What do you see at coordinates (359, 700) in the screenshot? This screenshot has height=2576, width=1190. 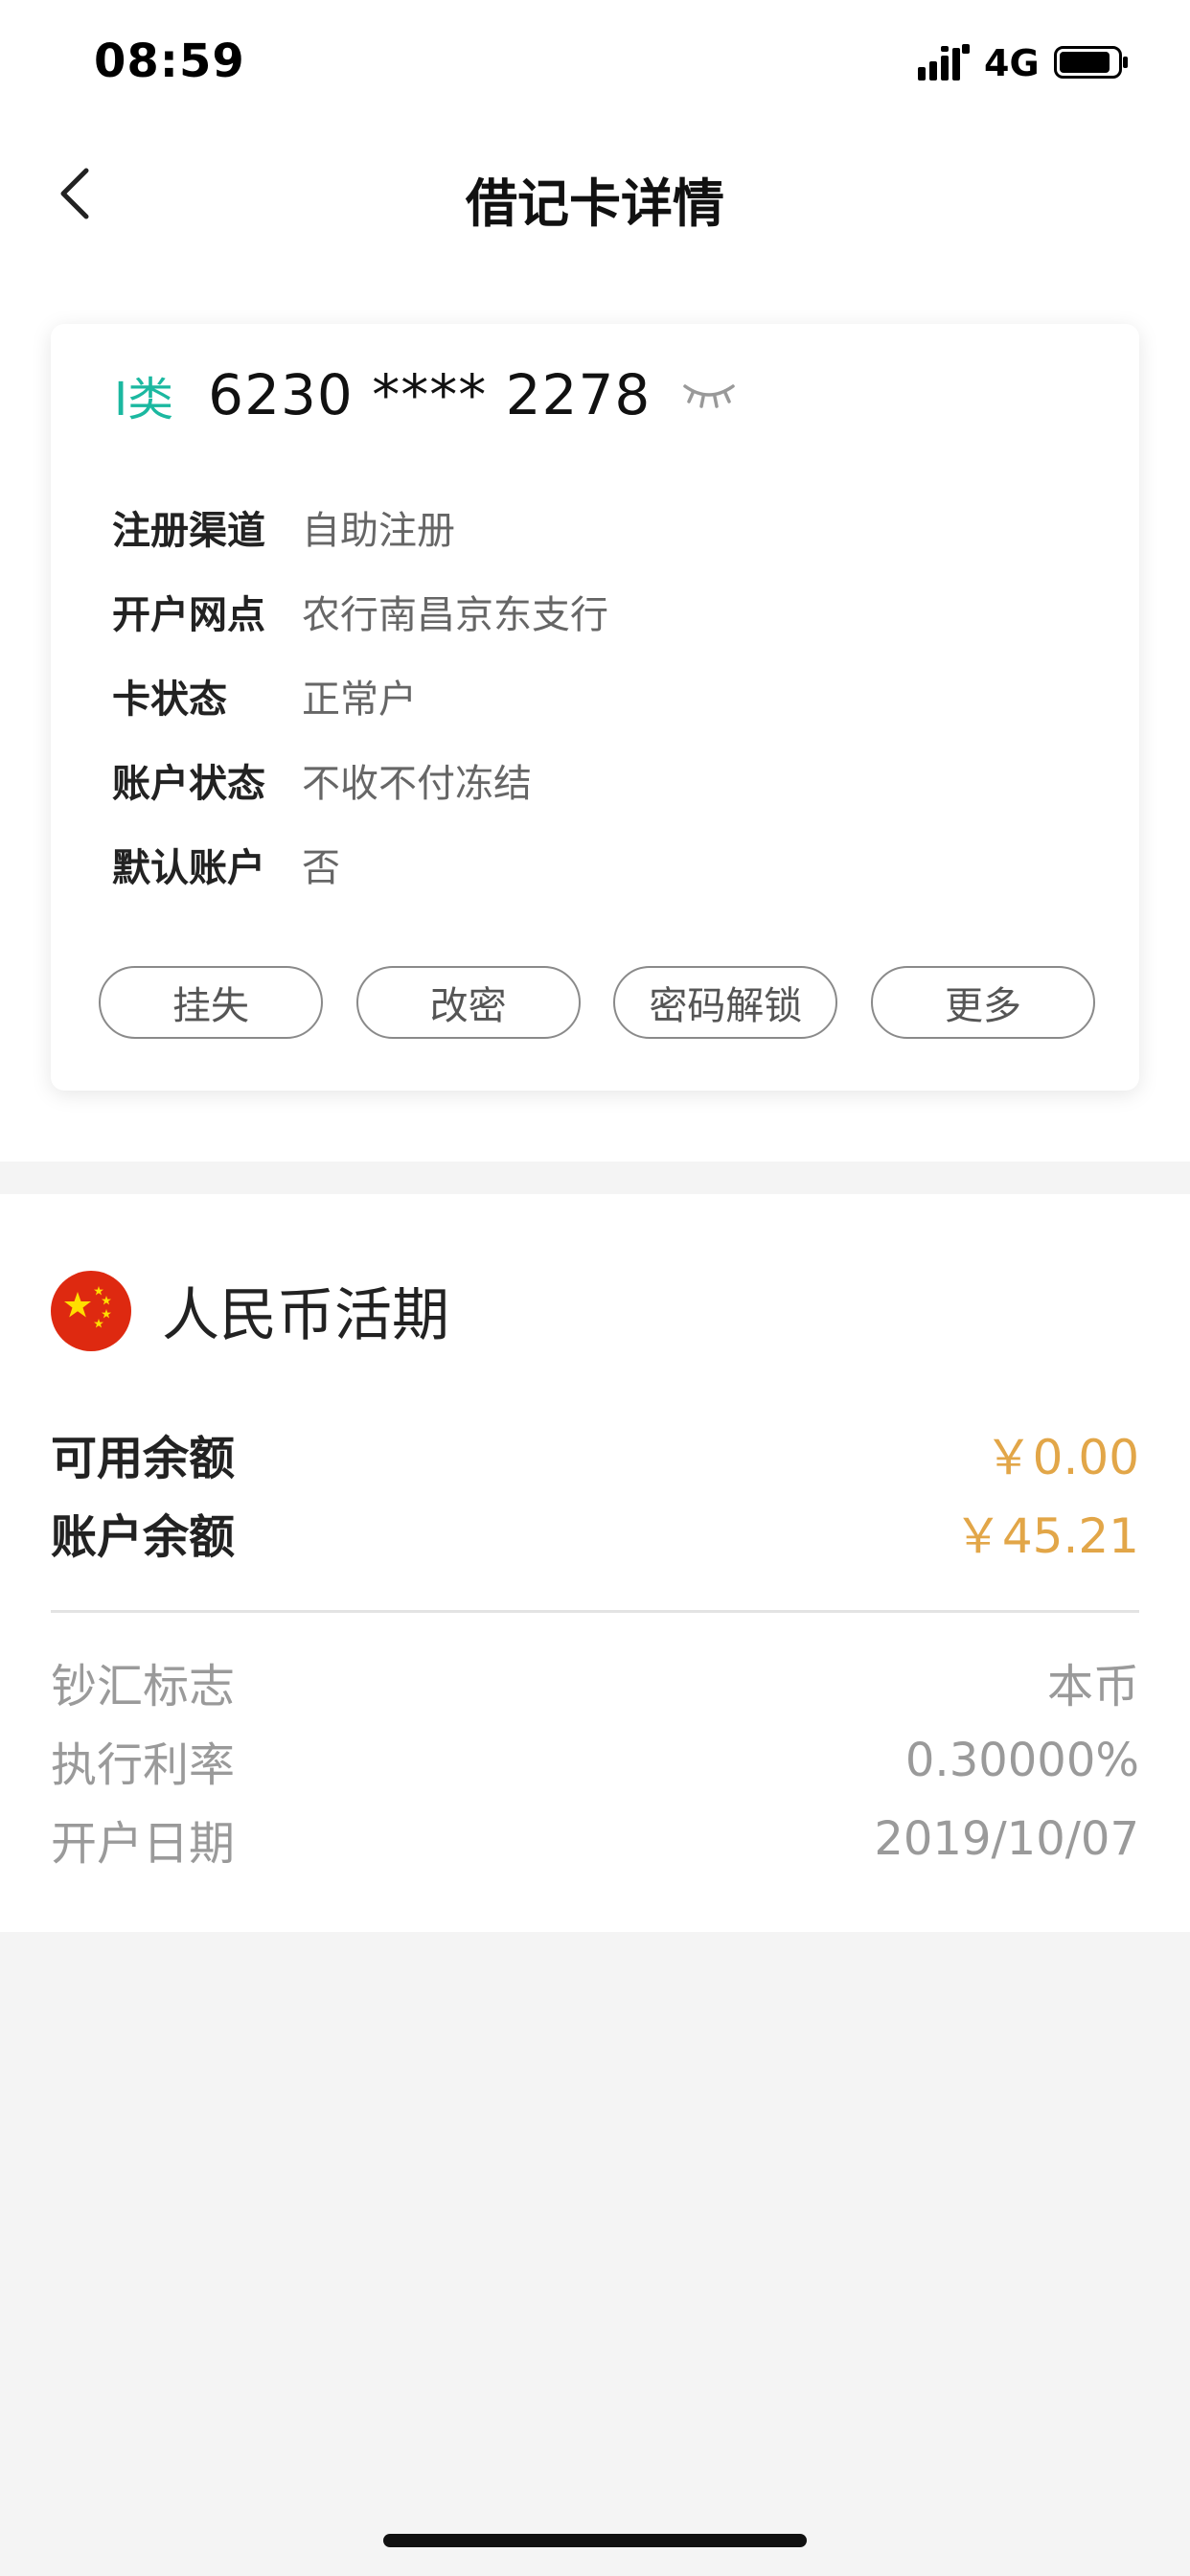 I see `info-value: 正常户` at bounding box center [359, 700].